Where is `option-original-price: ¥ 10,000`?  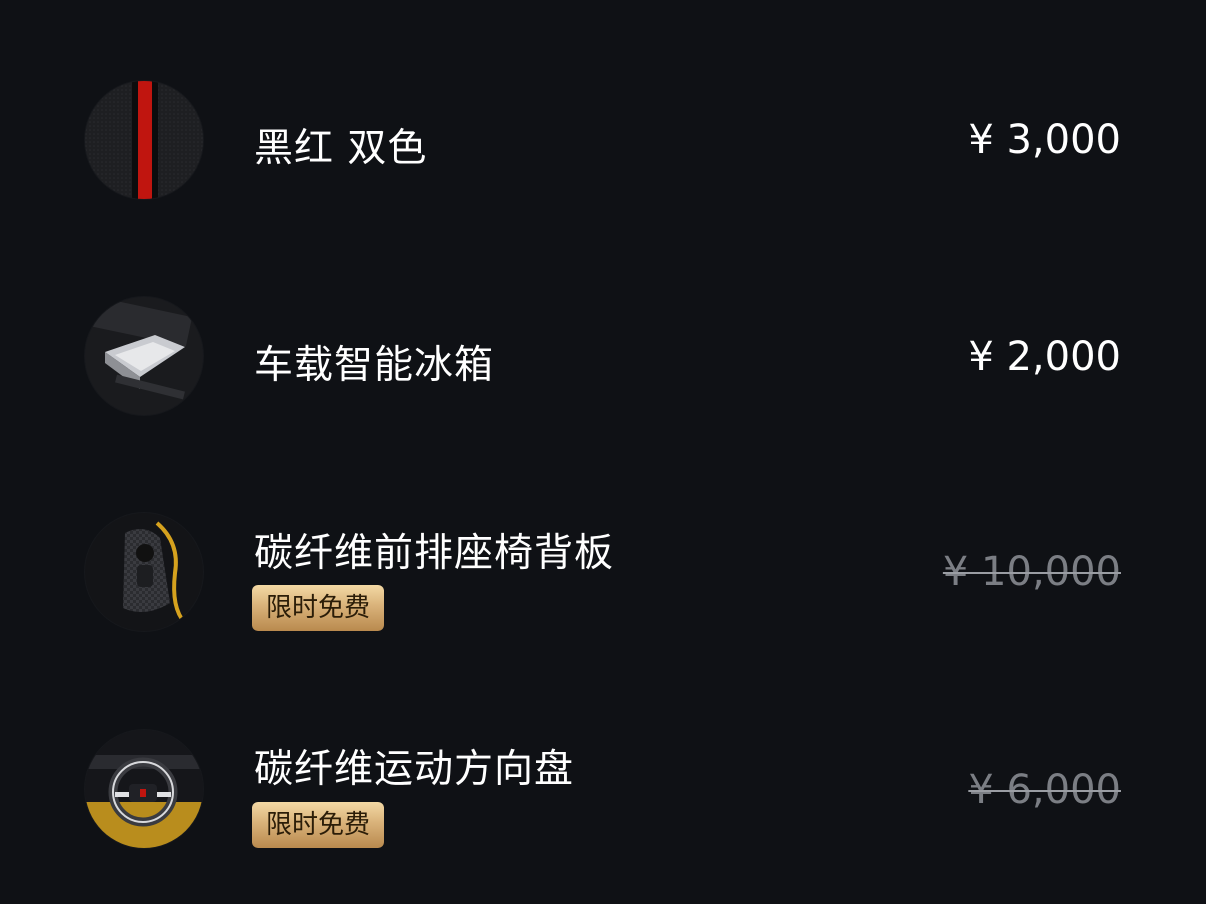
option-original-price: ¥ 10,000 is located at coordinates (1031, 572).